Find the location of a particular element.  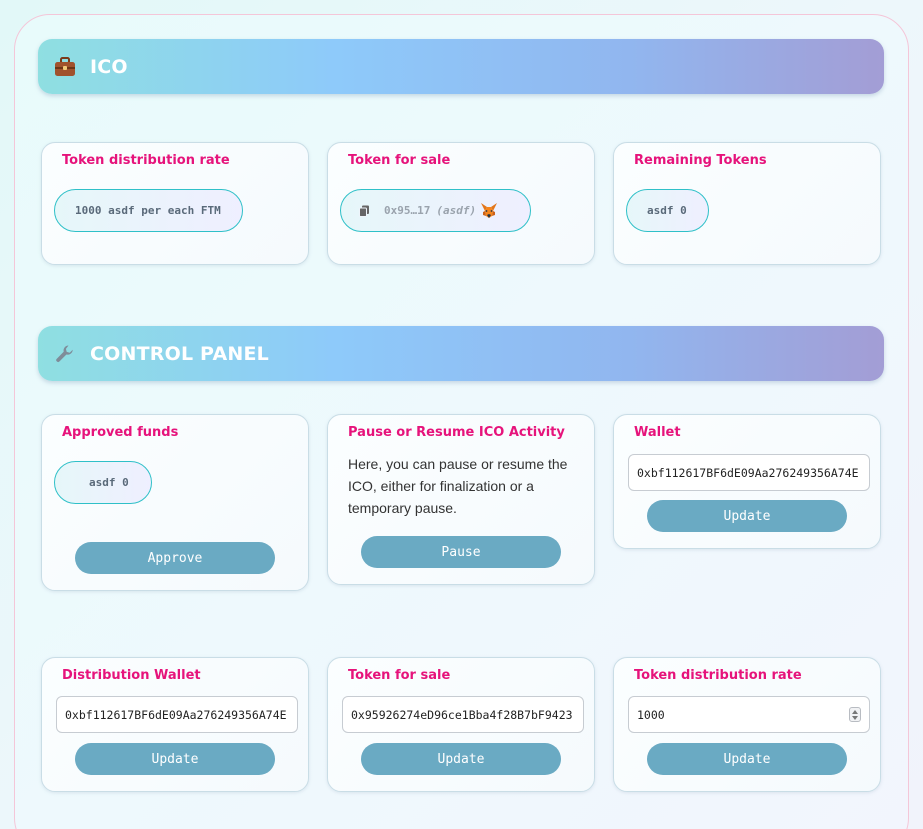

distribution-wallet-input: 0xbf112617BF6dE09Aa276249356A74E is located at coordinates (177, 714).